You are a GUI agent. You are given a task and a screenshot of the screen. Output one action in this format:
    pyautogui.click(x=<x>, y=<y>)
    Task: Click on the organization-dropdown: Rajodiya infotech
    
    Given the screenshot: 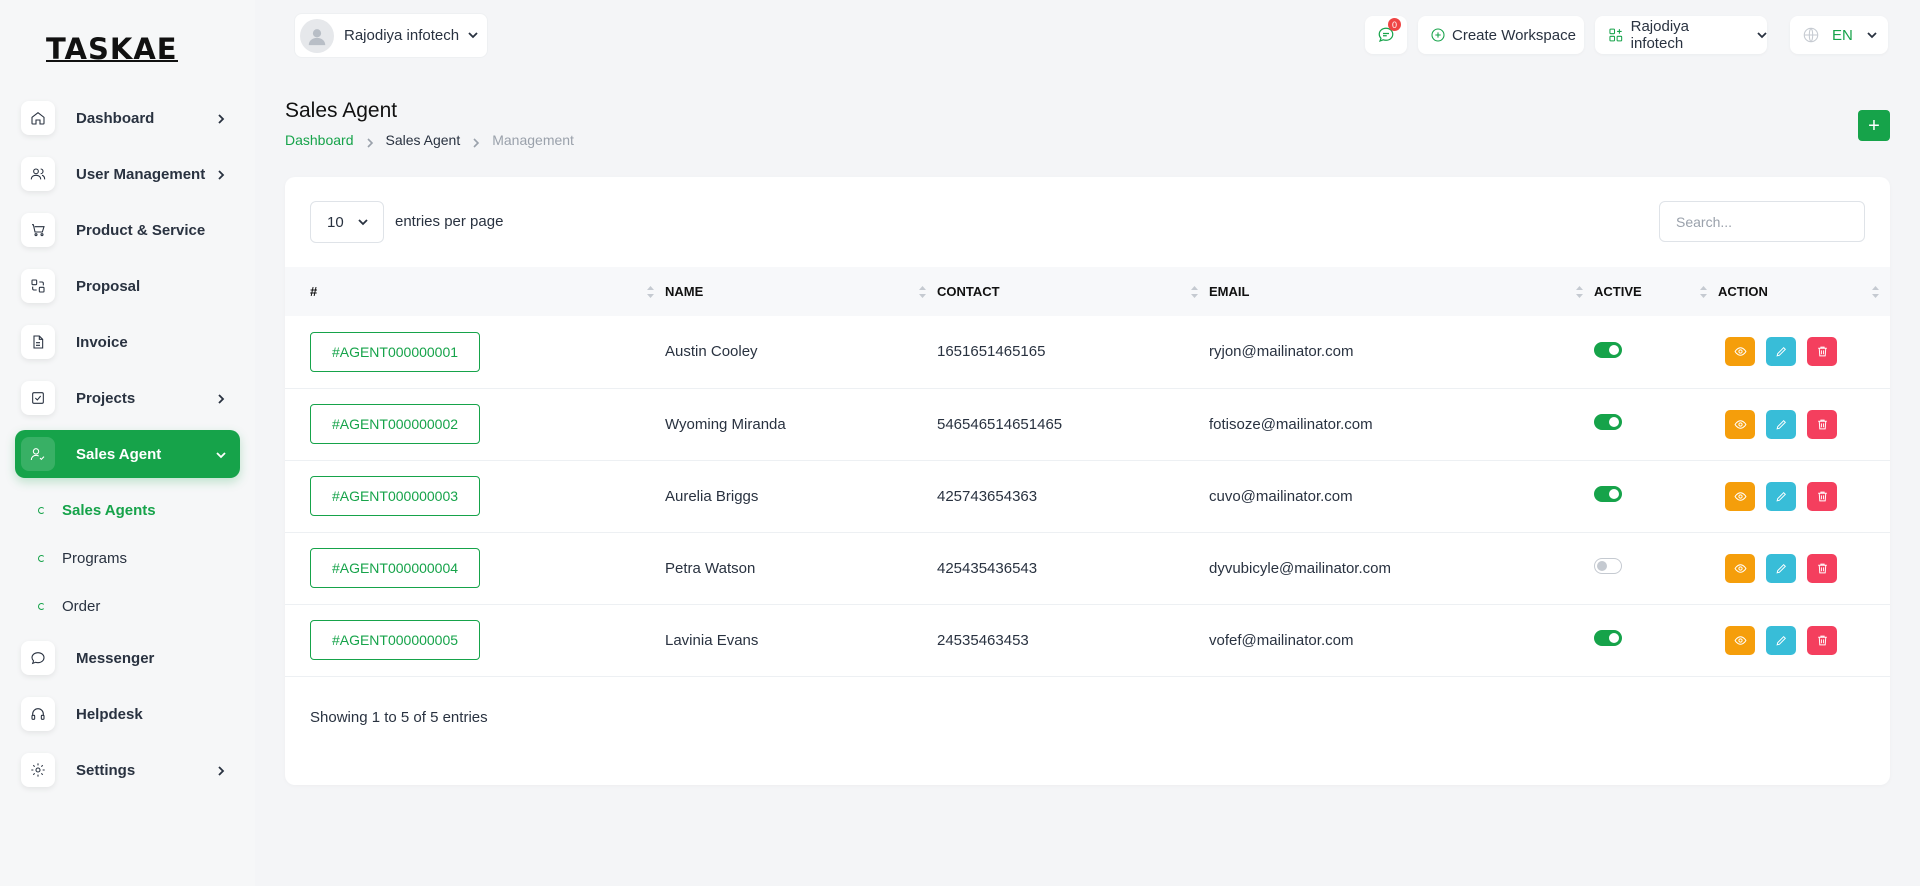 What is the action you would take?
    pyautogui.click(x=1681, y=35)
    